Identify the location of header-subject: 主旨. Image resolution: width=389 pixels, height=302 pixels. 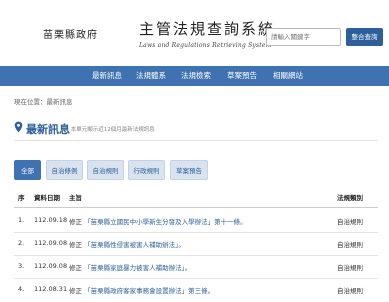
(75, 198).